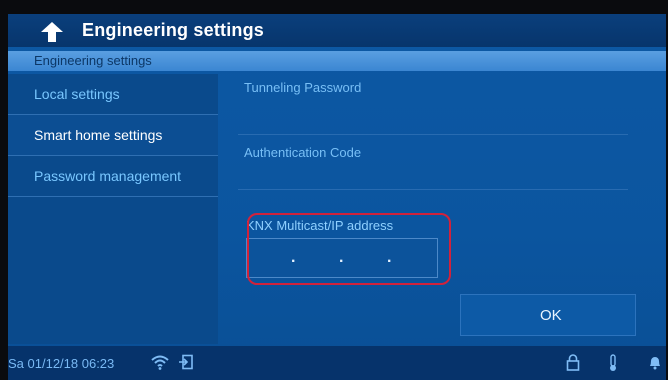 This screenshot has height=380, width=668. I want to click on status-bar: Sa 01/12/18 06:23, so click(337, 363).